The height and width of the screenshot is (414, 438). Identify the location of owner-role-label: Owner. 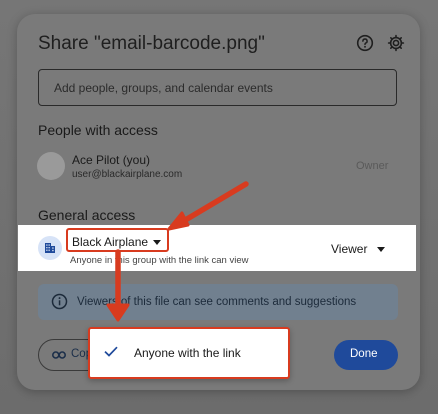
(372, 166).